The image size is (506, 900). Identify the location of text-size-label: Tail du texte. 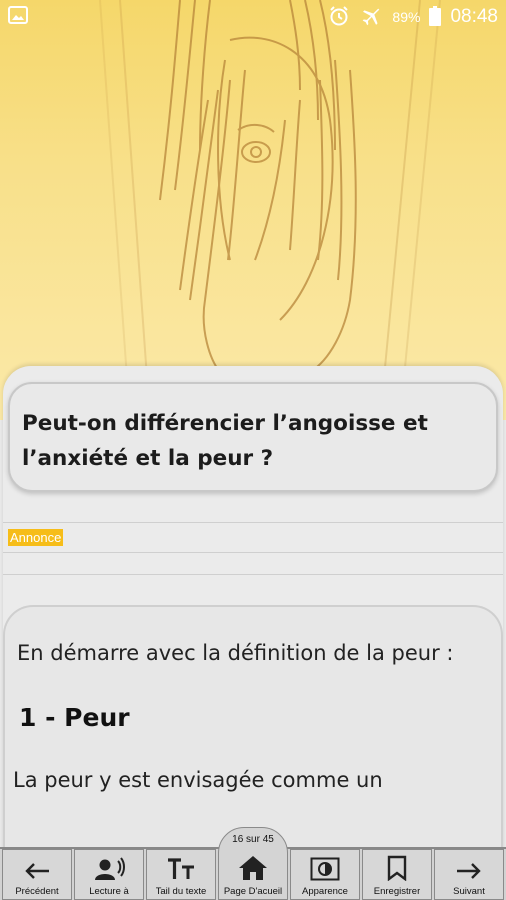
(181, 891).